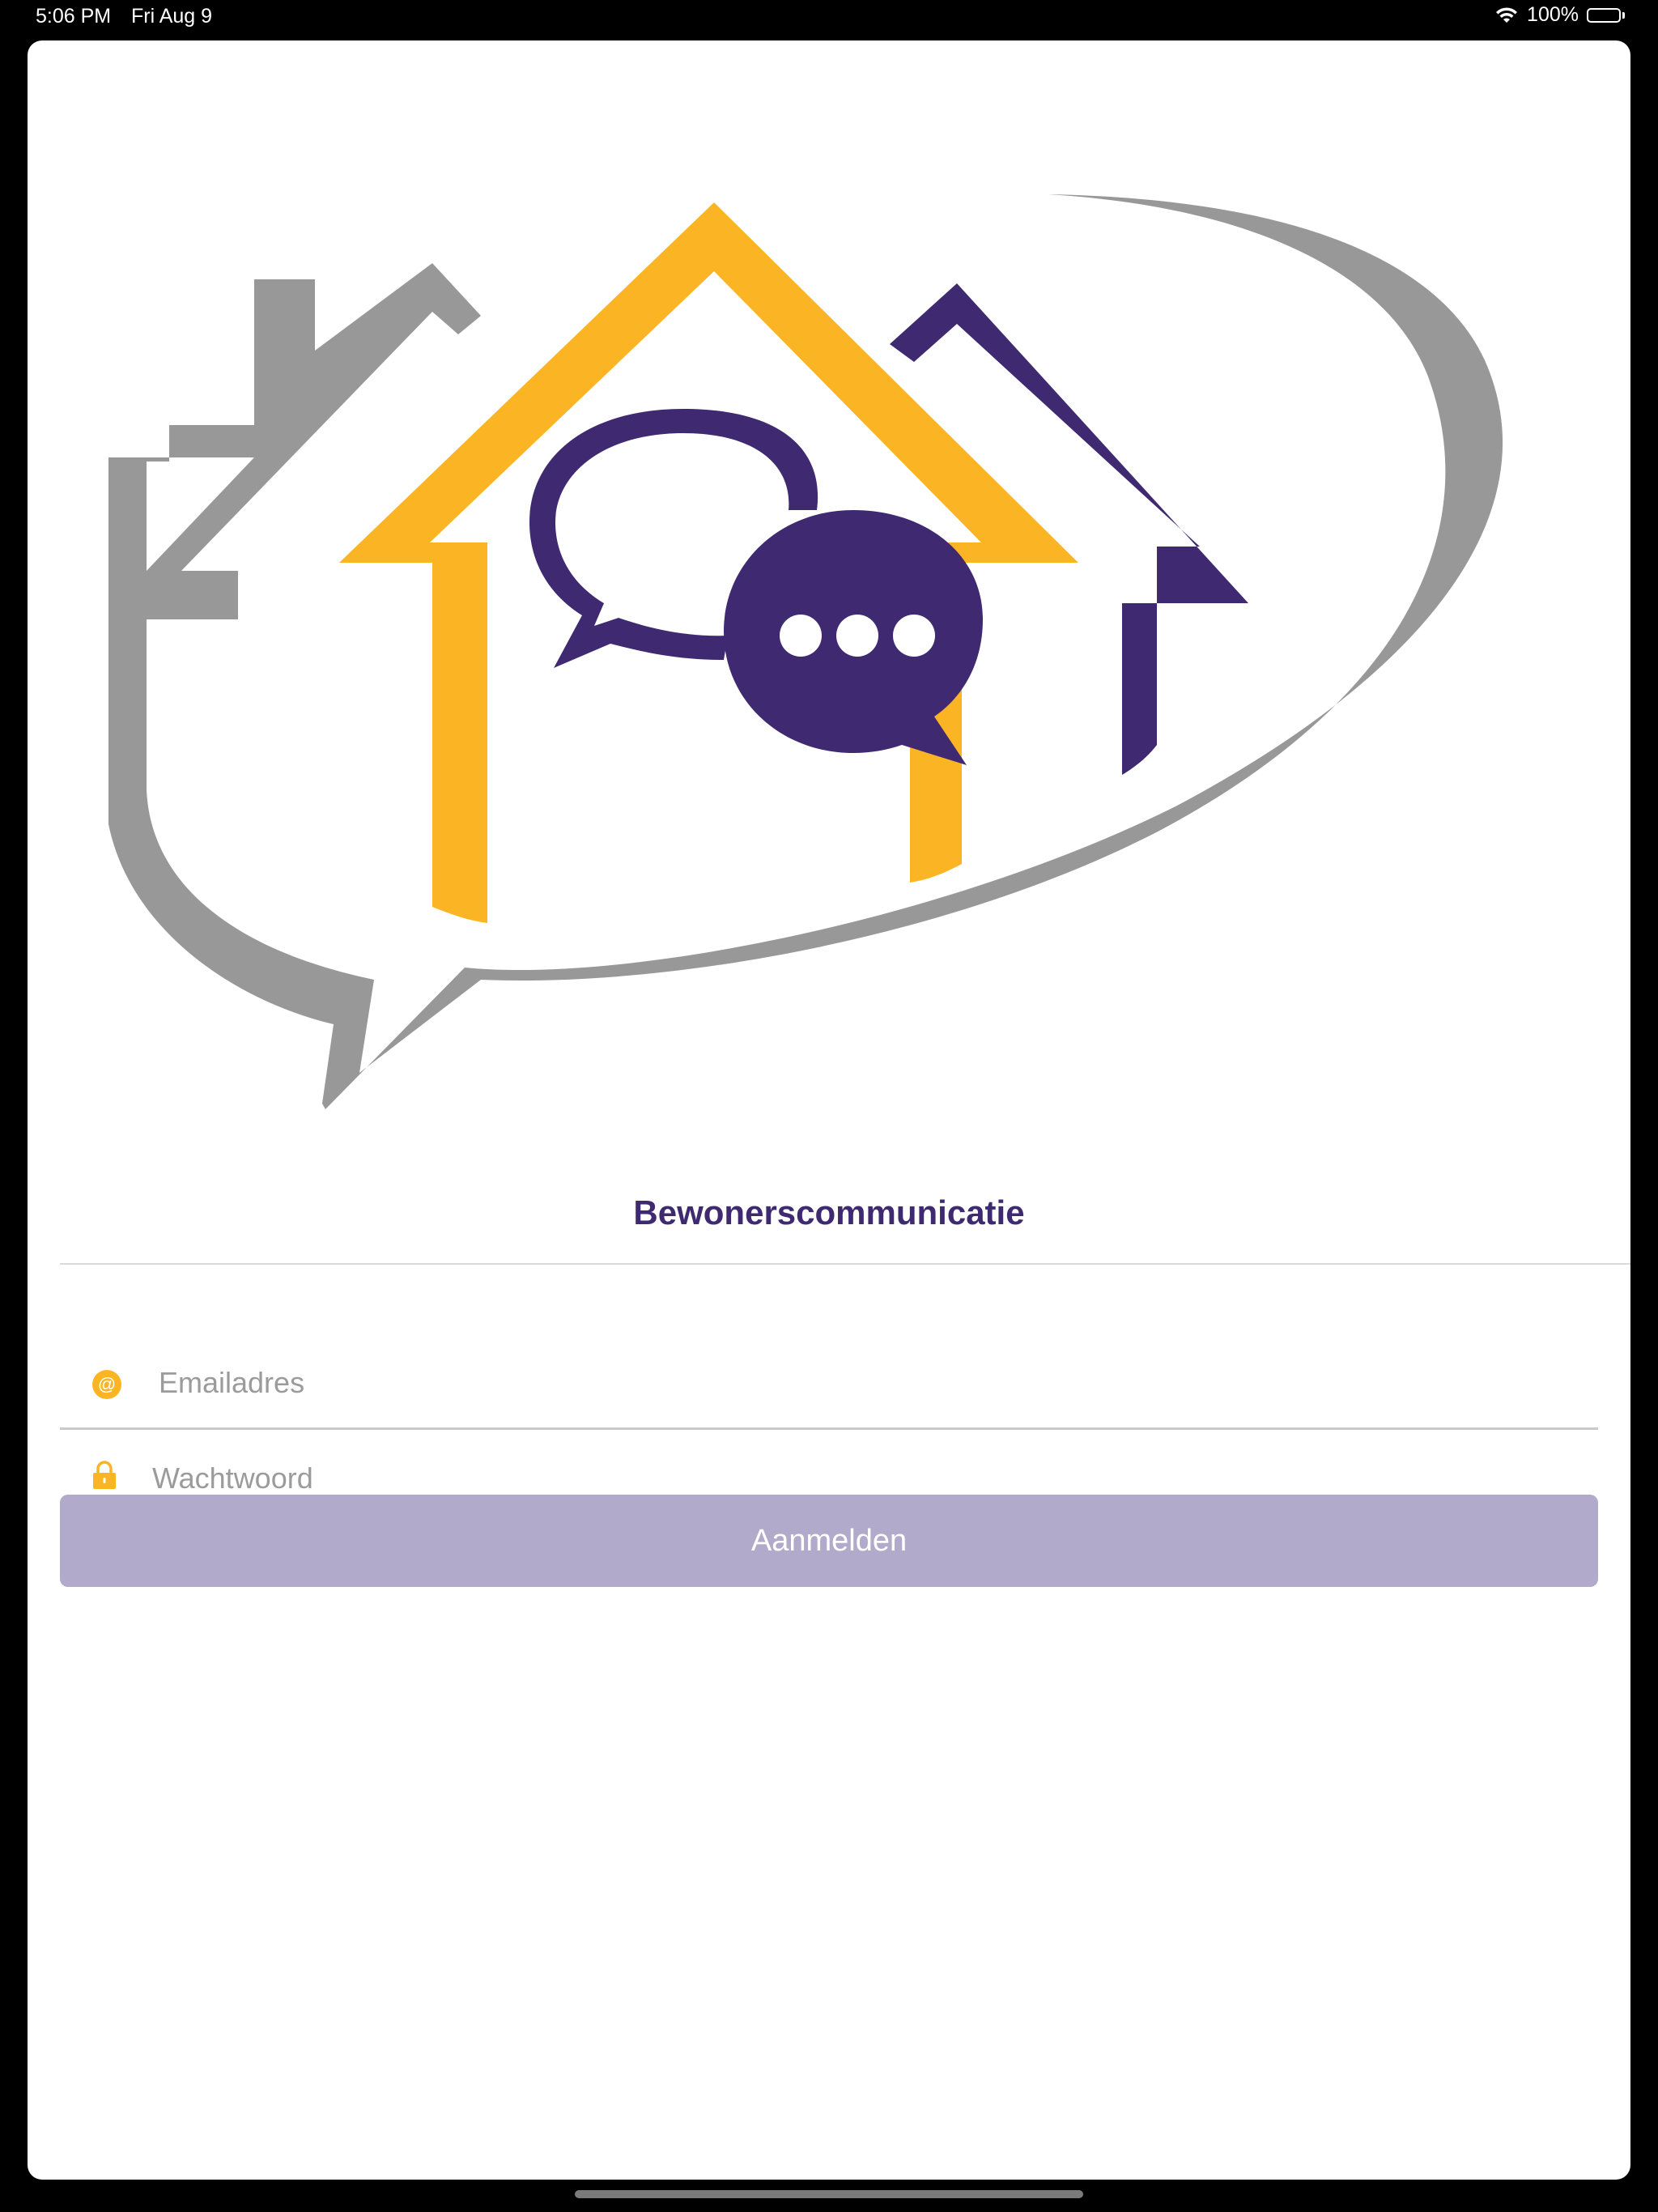  Describe the element at coordinates (172, 16) in the screenshot. I see `status-date: Fri Aug 9` at that location.